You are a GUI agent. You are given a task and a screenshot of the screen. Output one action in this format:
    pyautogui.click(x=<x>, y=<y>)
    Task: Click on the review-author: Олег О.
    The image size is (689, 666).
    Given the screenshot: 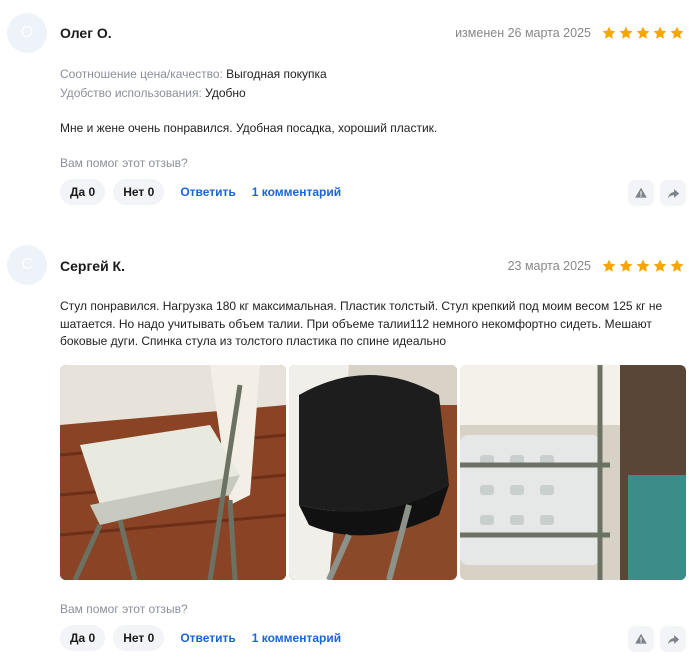 What is the action you would take?
    pyautogui.click(x=86, y=33)
    